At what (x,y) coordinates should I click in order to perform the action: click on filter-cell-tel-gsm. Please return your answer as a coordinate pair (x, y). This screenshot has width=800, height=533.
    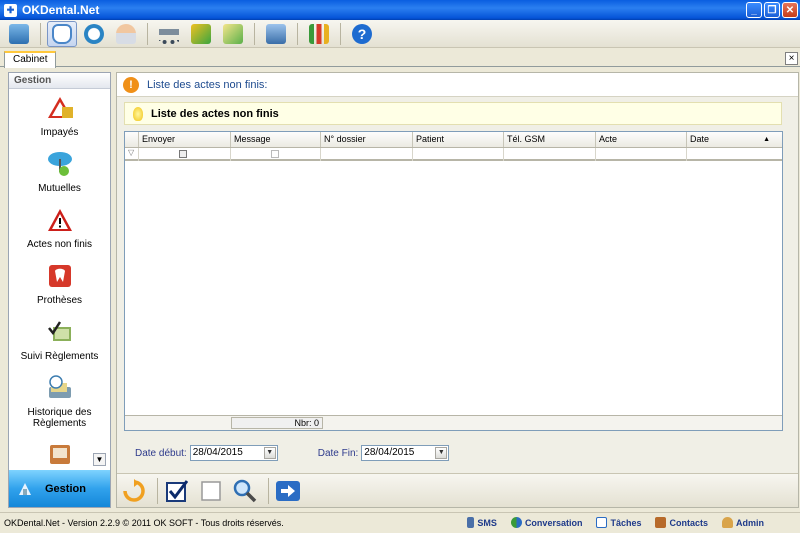
    Looking at the image, I should click on (550, 154).